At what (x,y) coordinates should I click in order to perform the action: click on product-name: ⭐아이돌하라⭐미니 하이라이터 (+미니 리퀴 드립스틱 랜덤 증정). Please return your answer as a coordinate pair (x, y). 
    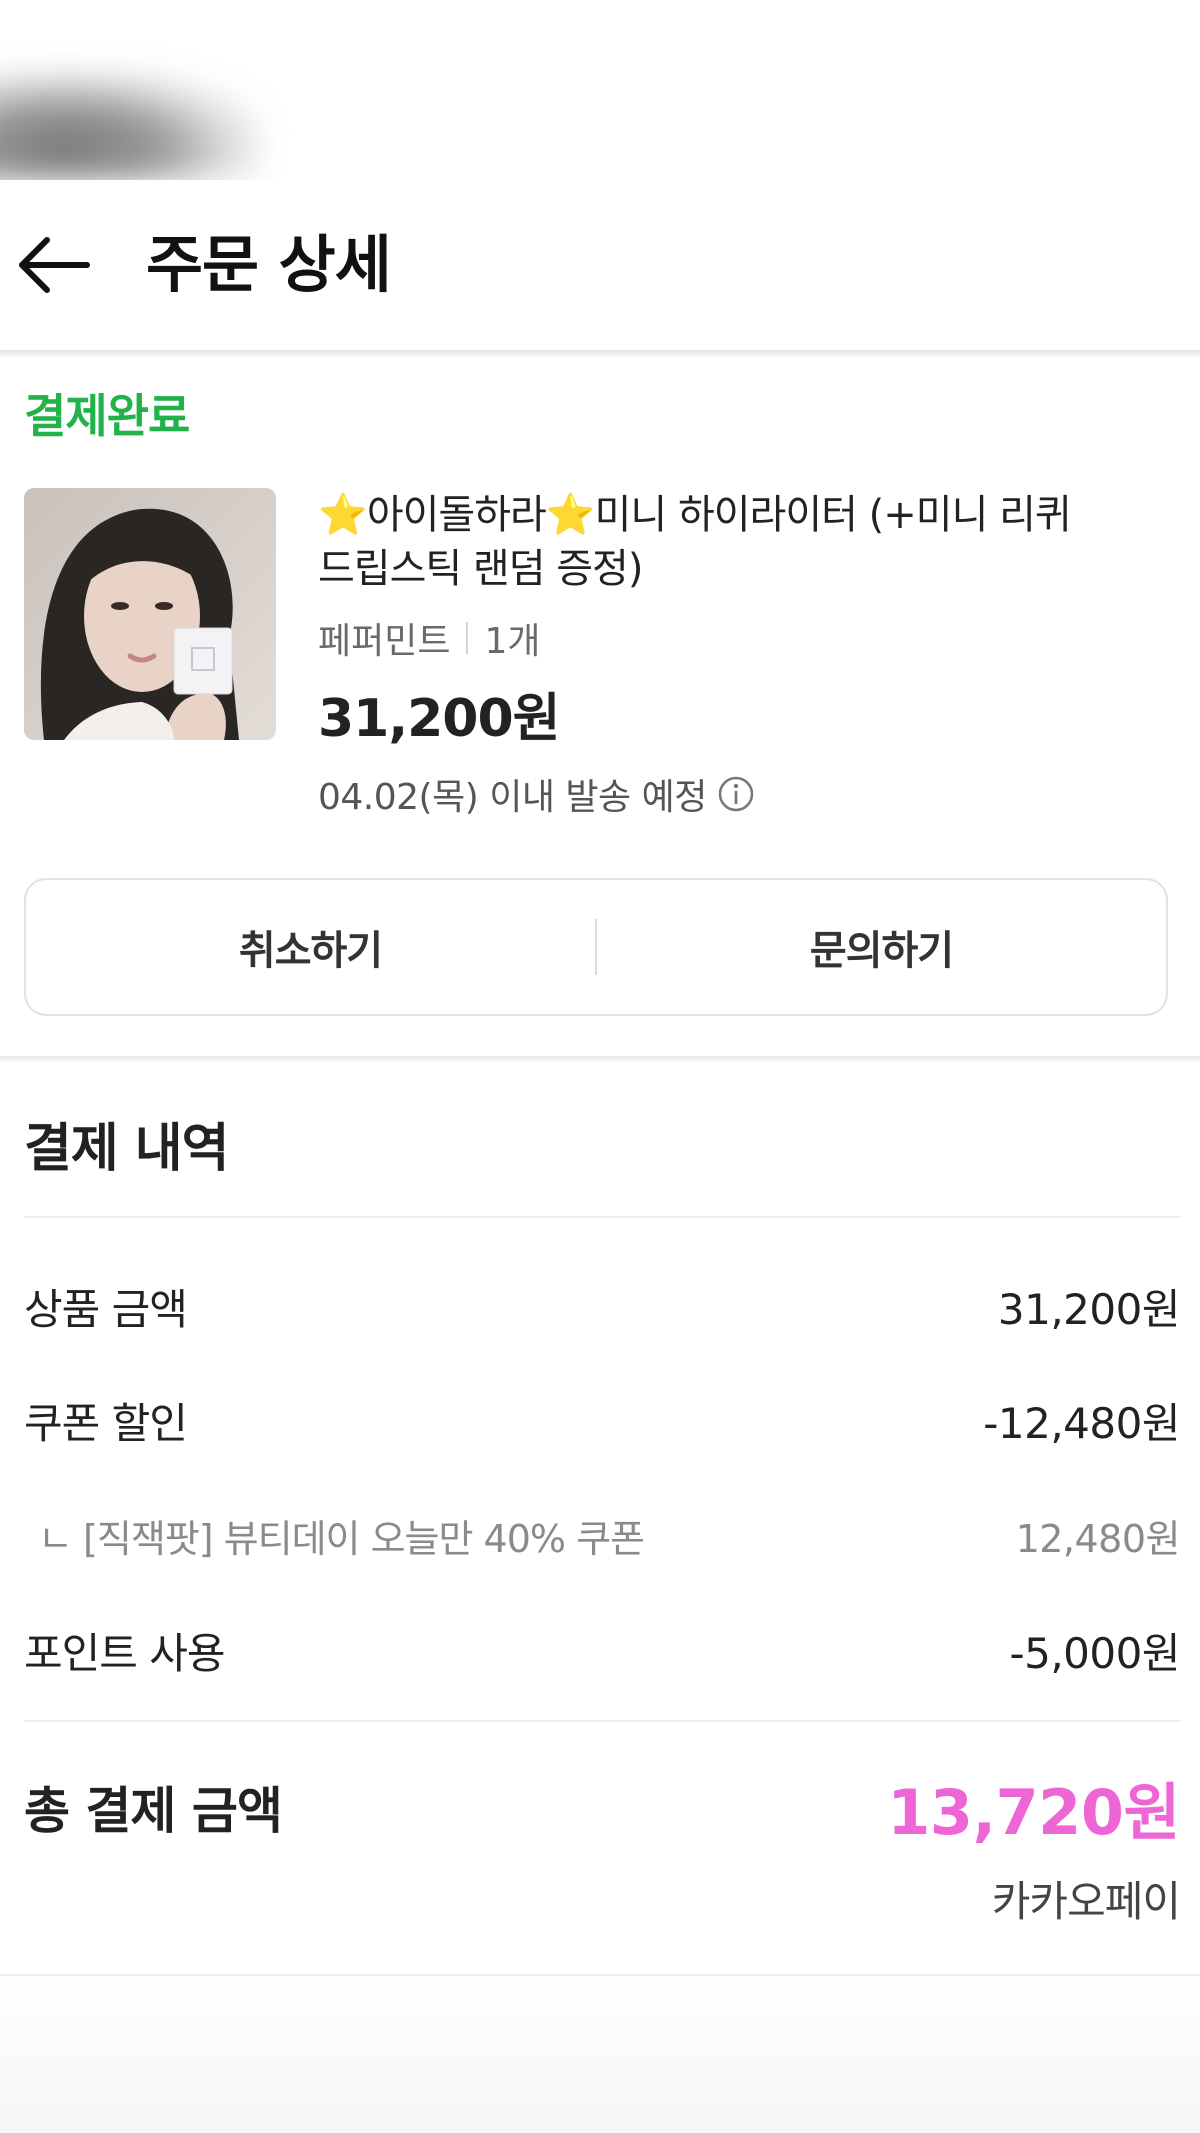
    Looking at the image, I should click on (748, 542).